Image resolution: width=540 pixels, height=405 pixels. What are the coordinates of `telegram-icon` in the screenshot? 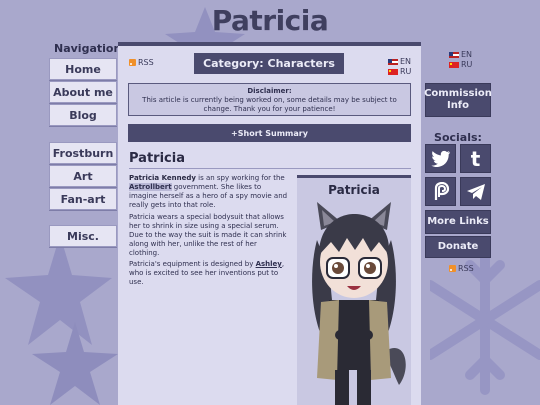 It's located at (475, 191).